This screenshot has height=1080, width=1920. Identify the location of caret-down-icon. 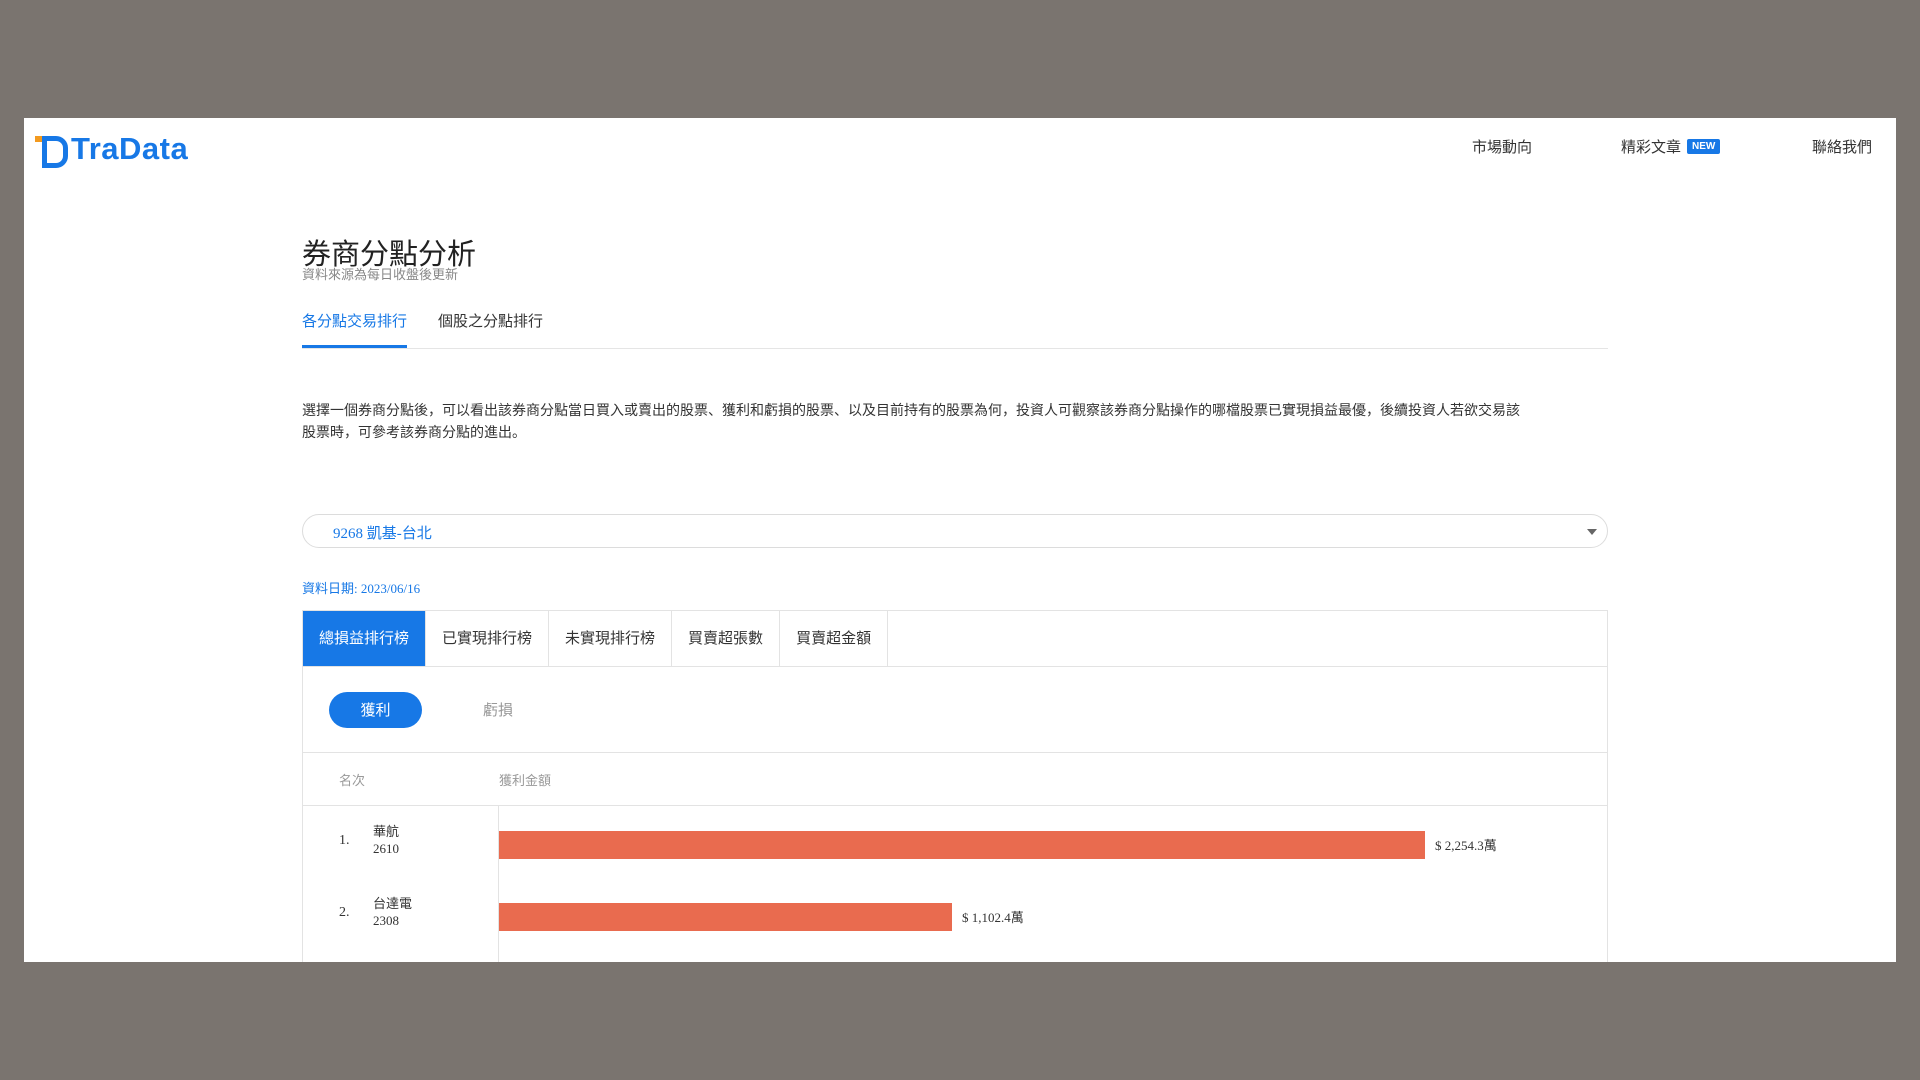
(1592, 532).